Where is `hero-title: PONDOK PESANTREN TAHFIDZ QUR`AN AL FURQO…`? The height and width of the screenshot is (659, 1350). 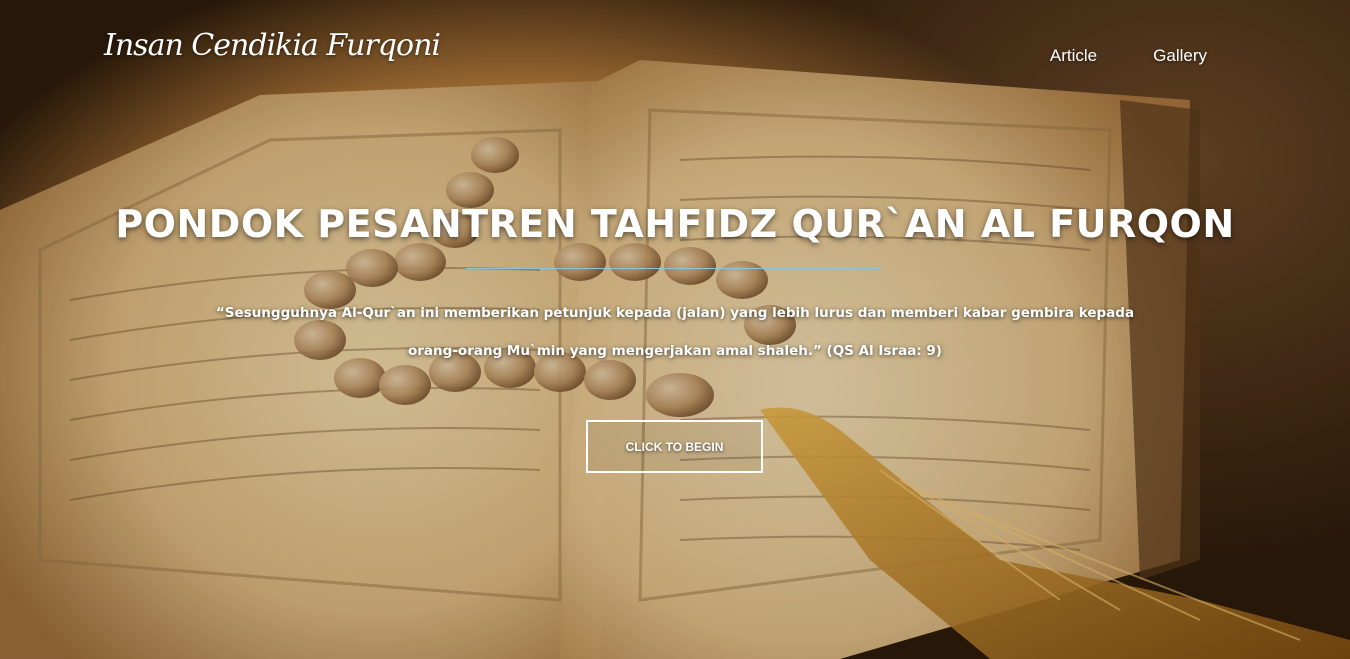 hero-title: PONDOK PESANTREN TAHFIDZ QUR`AN AL FURQO… is located at coordinates (675, 224).